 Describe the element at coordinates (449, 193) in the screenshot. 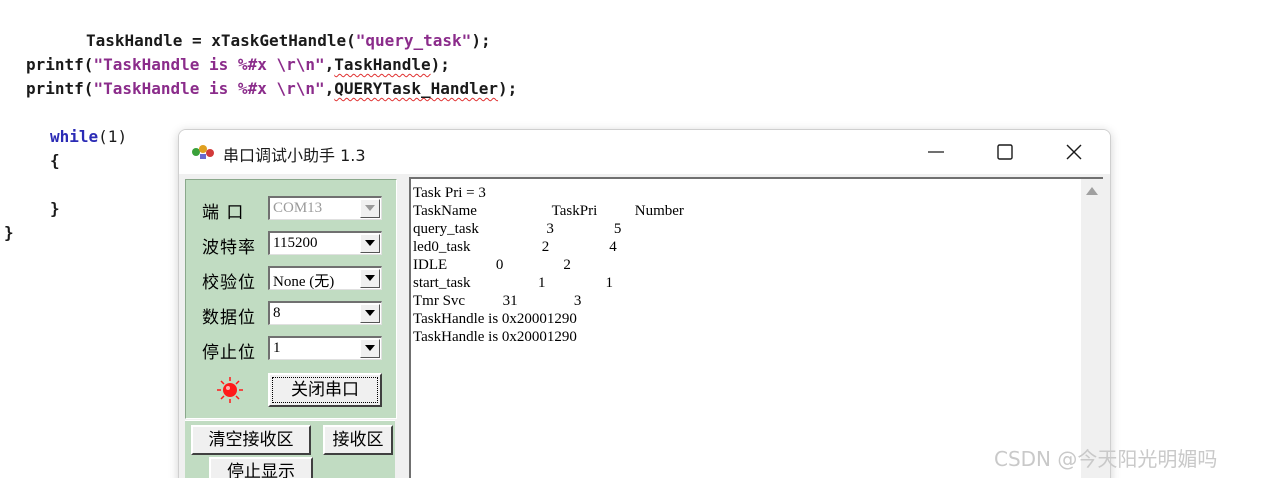

I see `receive-line: Task Pri = 3` at that location.